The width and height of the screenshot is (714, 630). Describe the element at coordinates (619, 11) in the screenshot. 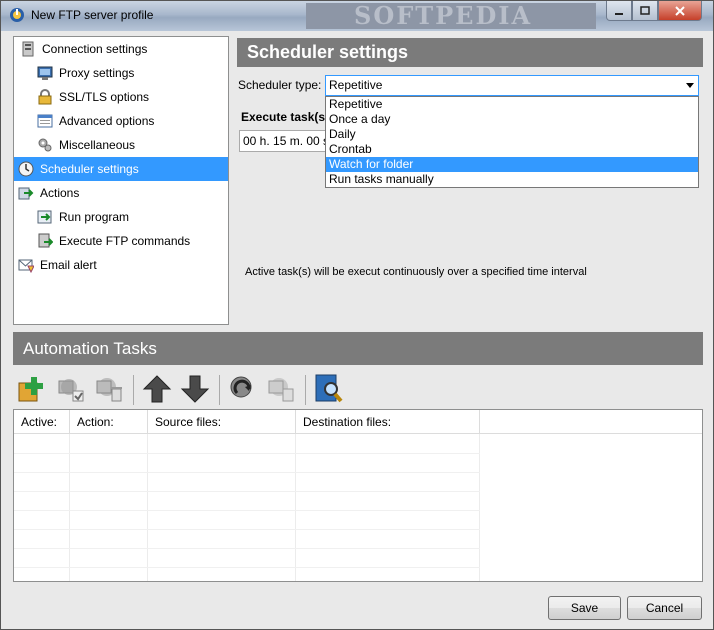

I see `minimize-button` at that location.